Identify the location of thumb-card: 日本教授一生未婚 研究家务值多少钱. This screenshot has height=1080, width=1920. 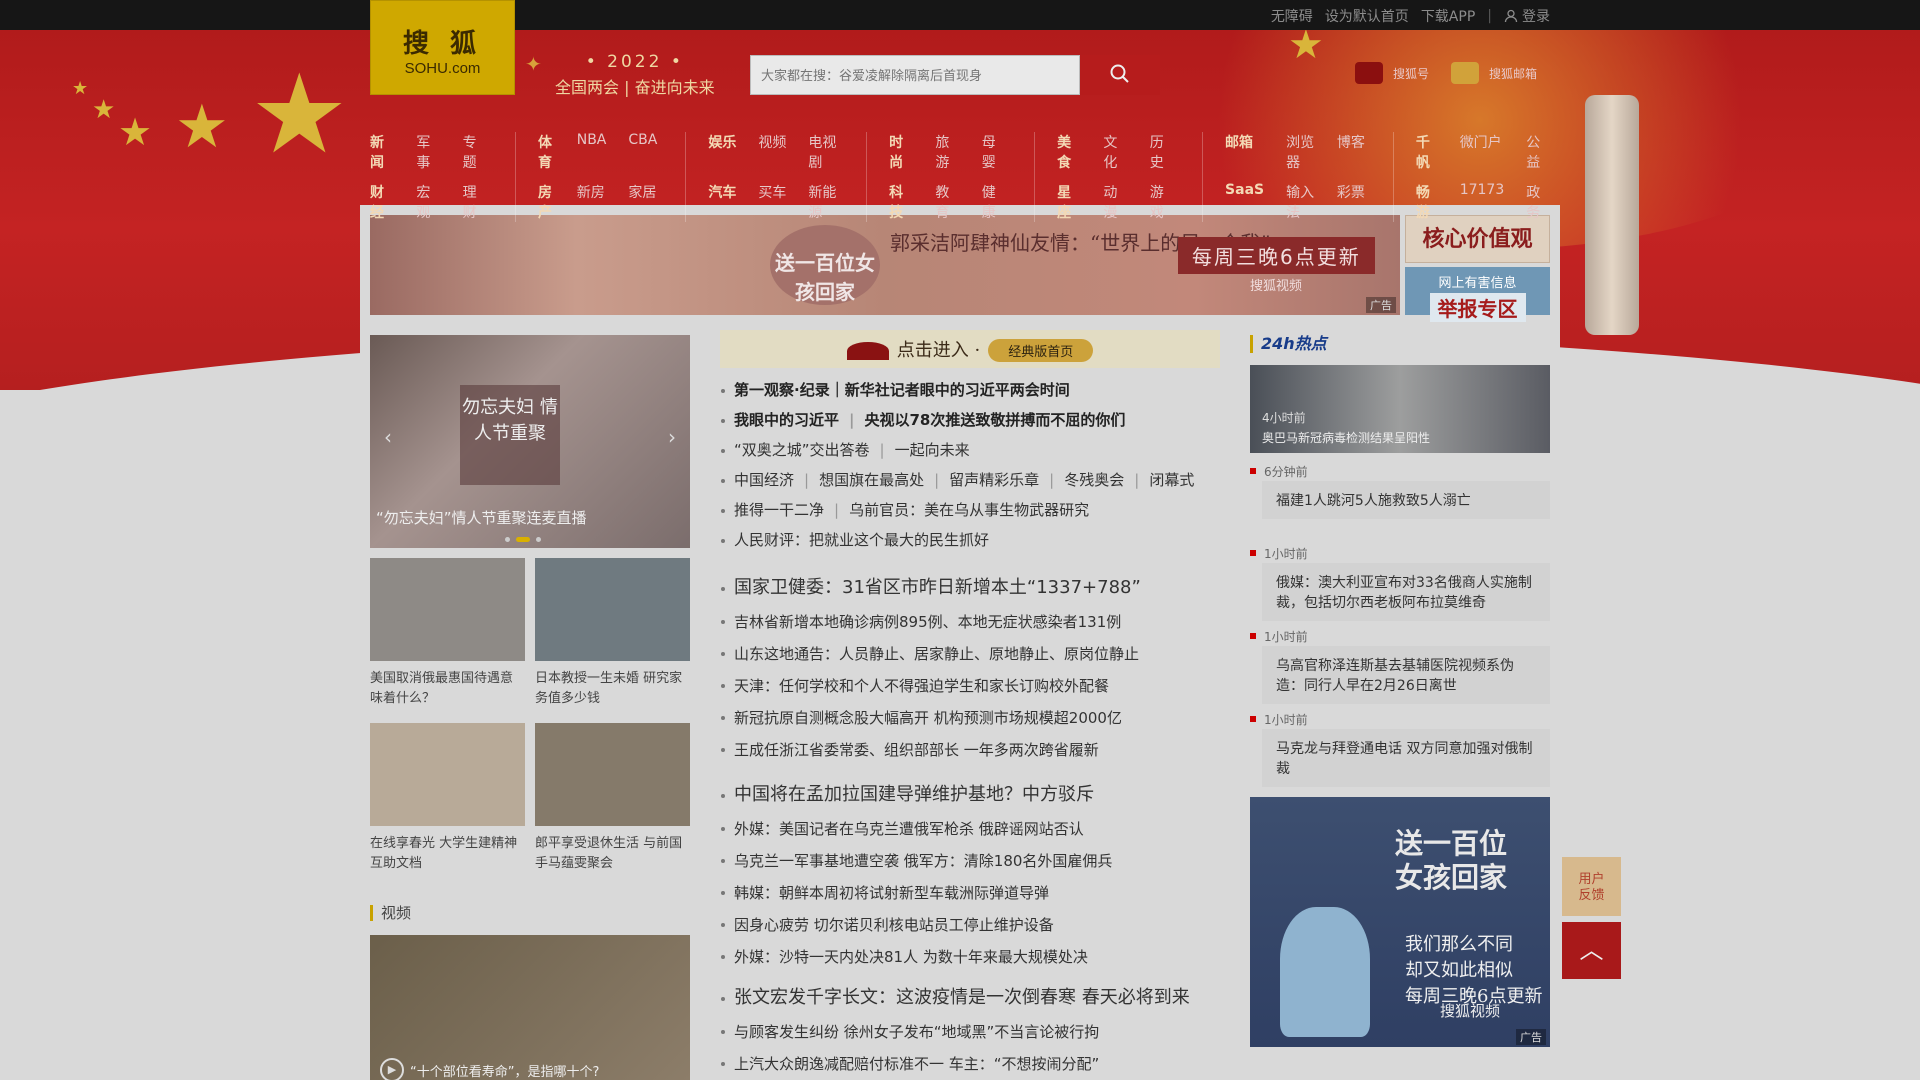
(612, 633).